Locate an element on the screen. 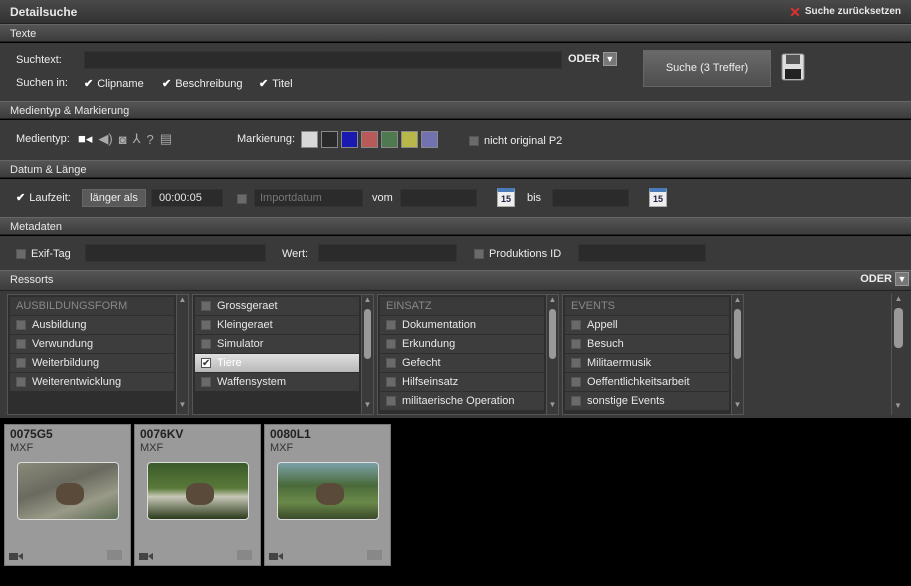  field-clipname-checkbox: ✔ Clipname is located at coordinates (114, 84).